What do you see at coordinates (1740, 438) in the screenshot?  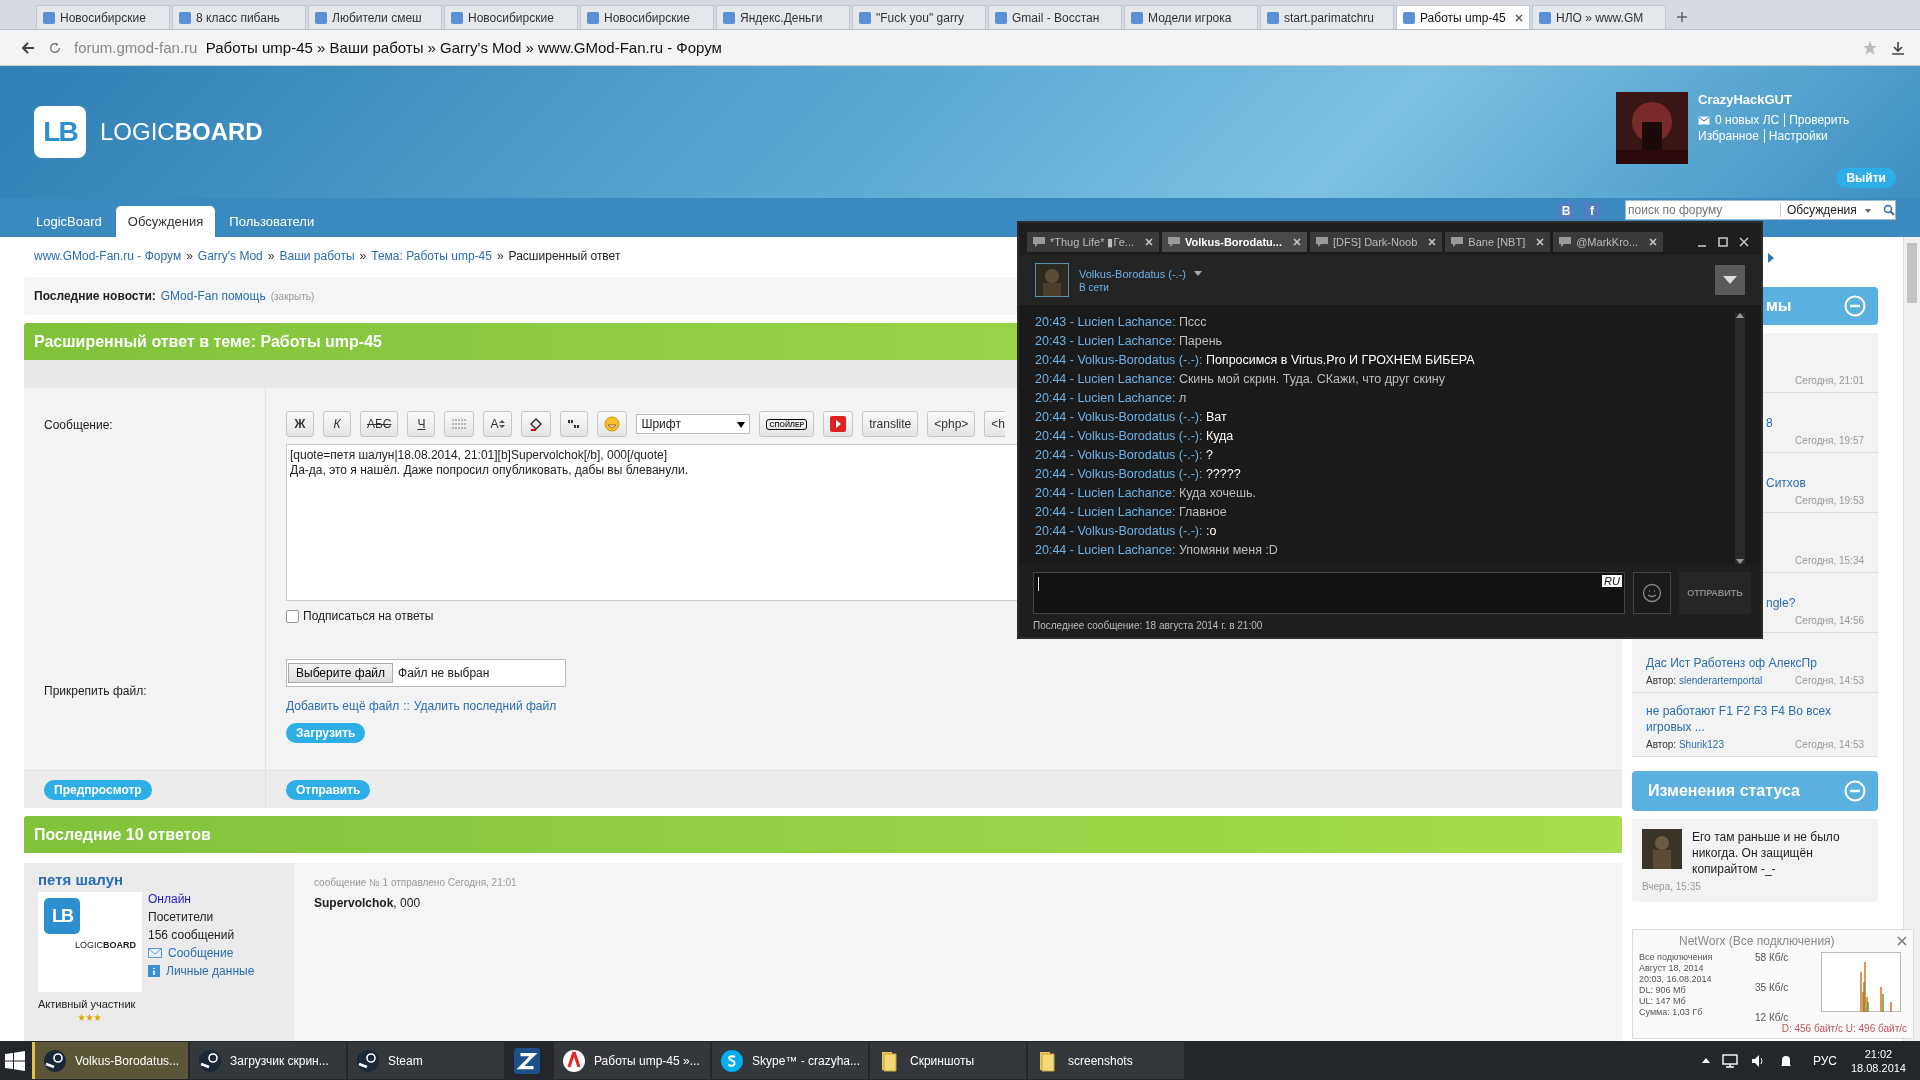 I see `scrollbar` at bounding box center [1740, 438].